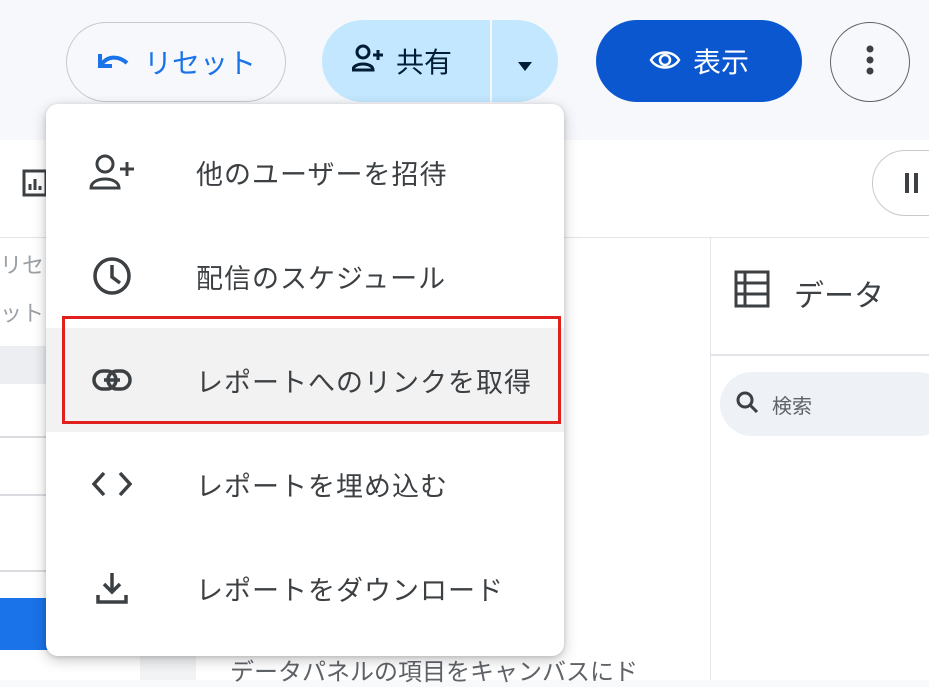 This screenshot has height=687, width=929. I want to click on clock-icon, so click(112, 276).